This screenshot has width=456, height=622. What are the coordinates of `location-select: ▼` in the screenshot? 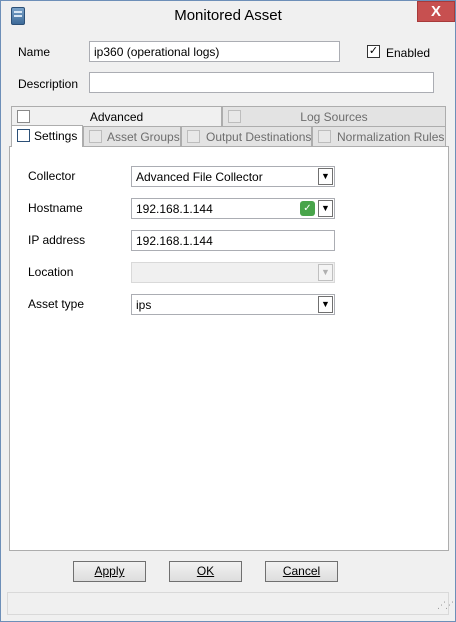 It's located at (233, 272).